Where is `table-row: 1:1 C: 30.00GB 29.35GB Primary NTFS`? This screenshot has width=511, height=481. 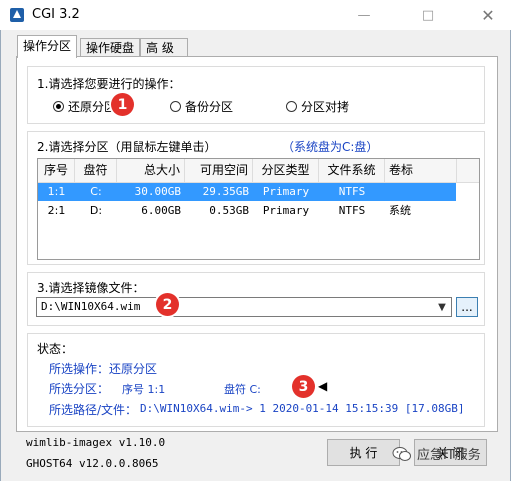
table-row: 1:1 C: 30.00GB 29.35GB Primary NTFS is located at coordinates (247, 192).